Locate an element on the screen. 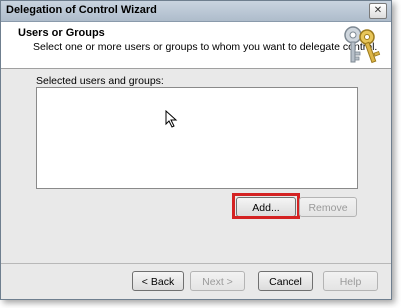 The image size is (401, 308). selected-users-label: Selected users and groups: is located at coordinates (100, 81).